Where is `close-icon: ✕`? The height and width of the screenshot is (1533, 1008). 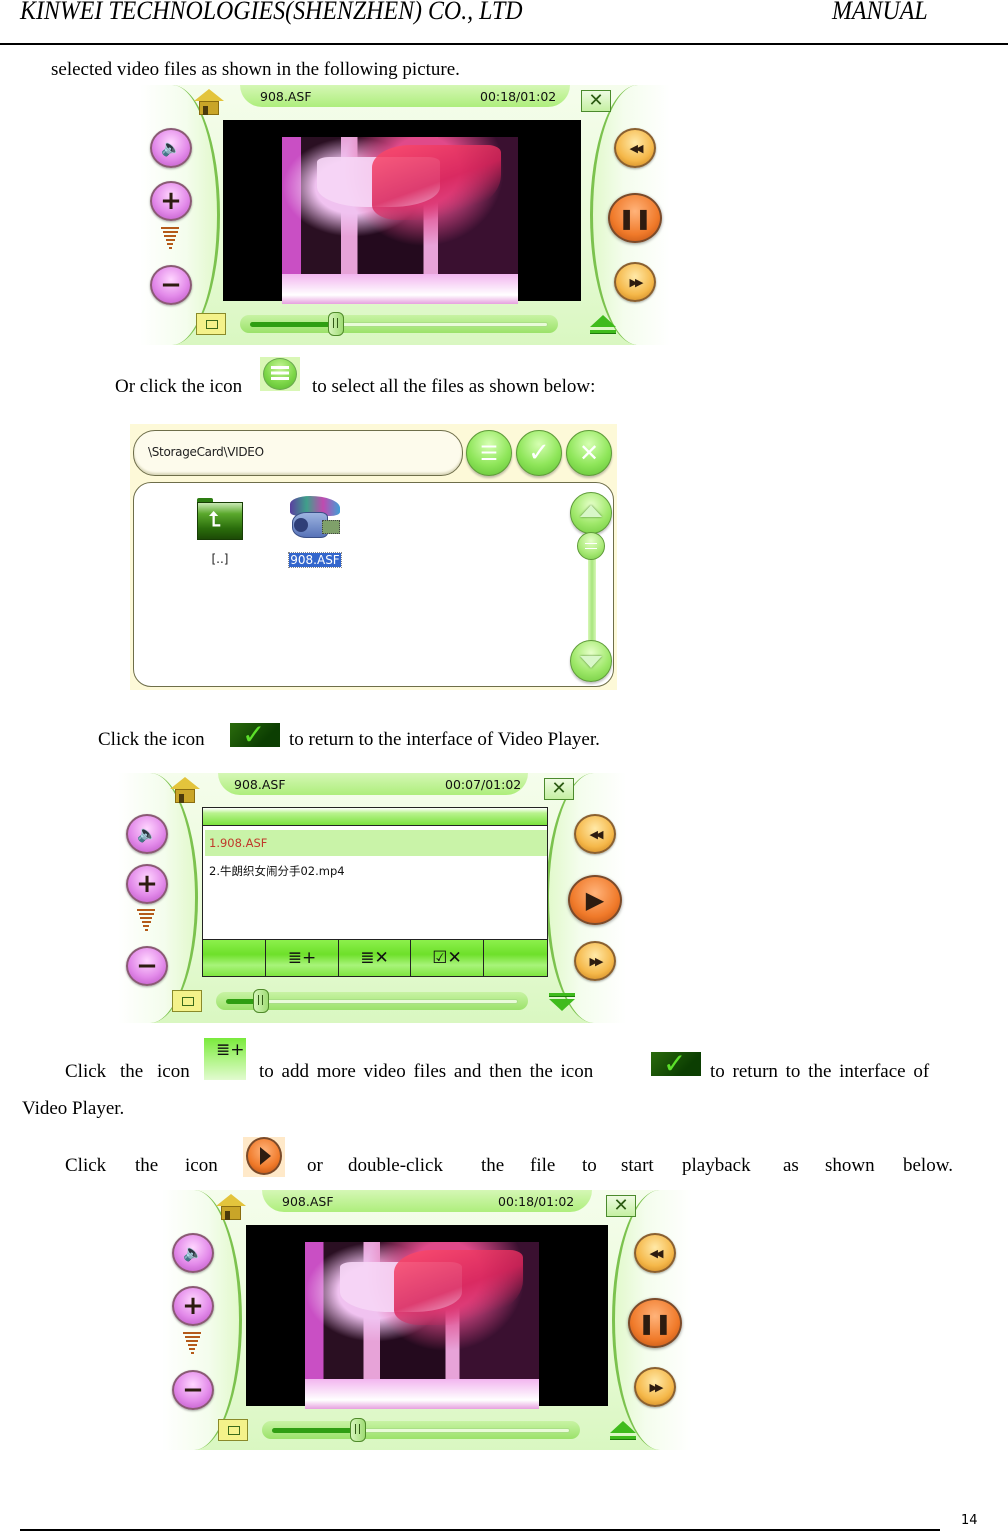 close-icon: ✕ is located at coordinates (589, 453).